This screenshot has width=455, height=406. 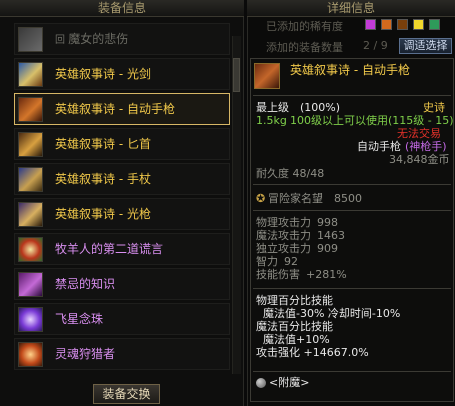 I want to click on equipment-item-text: 魔女的悲伤, so click(x=98, y=39).